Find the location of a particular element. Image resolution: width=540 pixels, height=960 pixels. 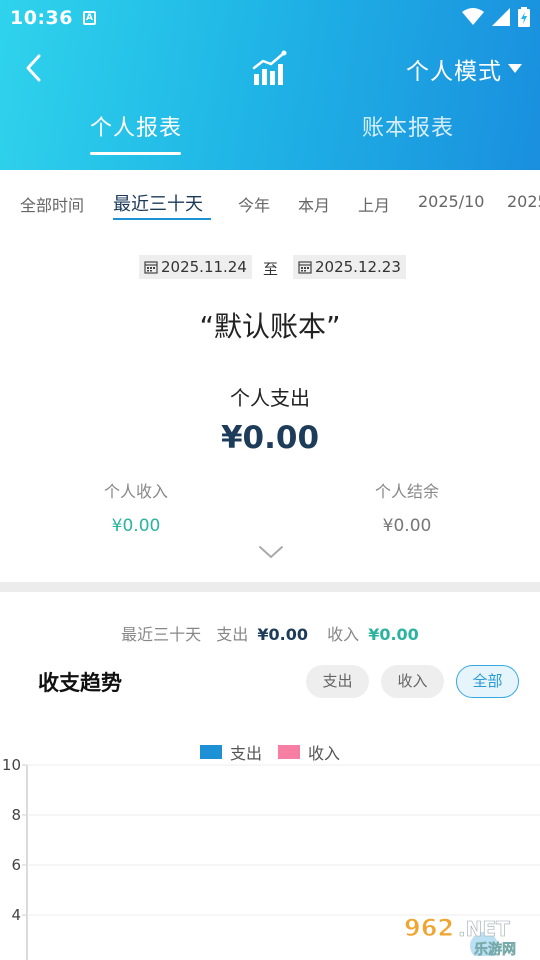

expand-chevron-icon is located at coordinates (271, 552).